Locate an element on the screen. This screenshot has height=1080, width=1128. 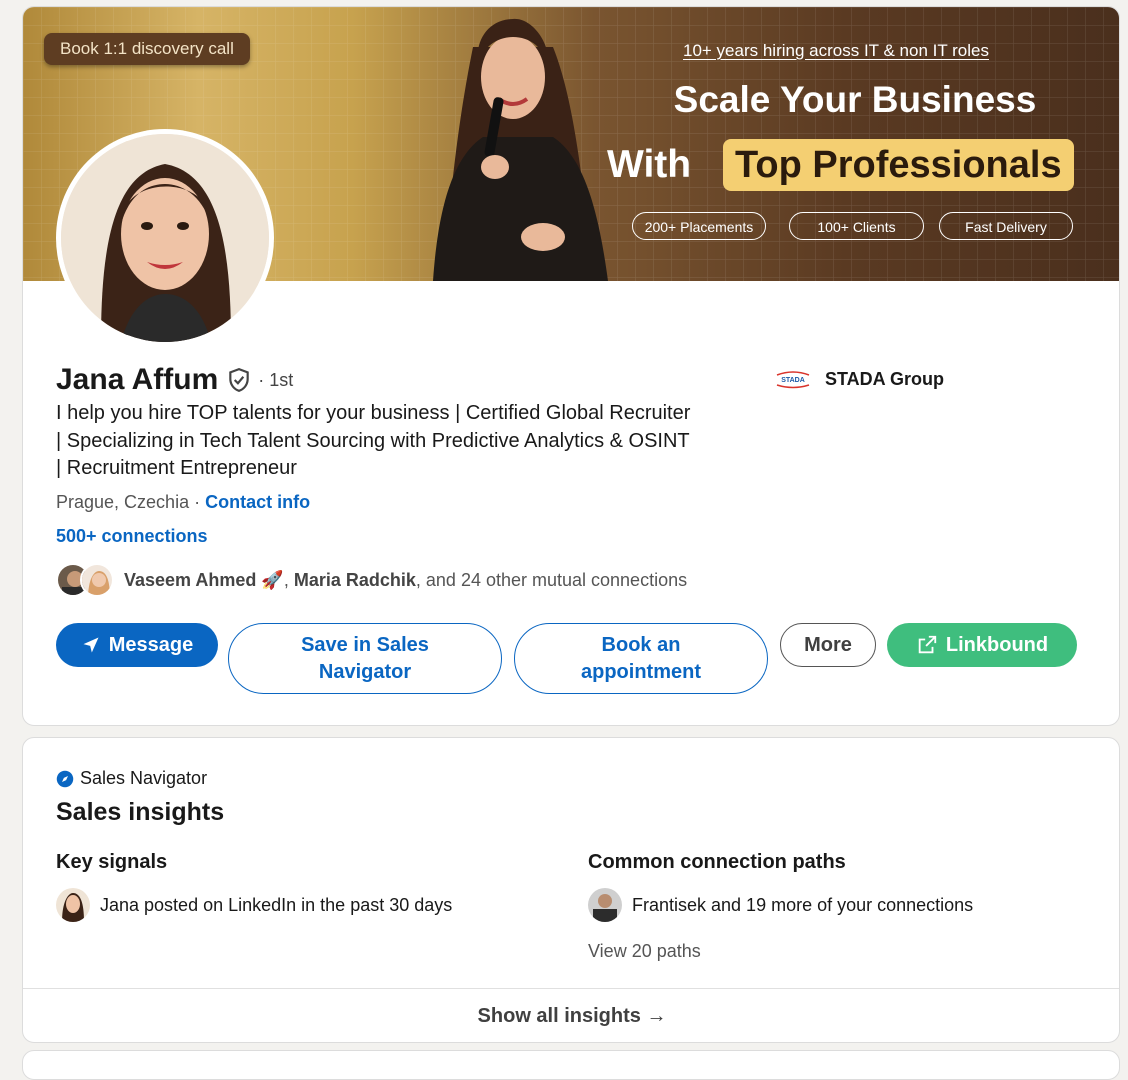
show-all-insights-button: Show all insights → is located at coordinates (571, 1015).